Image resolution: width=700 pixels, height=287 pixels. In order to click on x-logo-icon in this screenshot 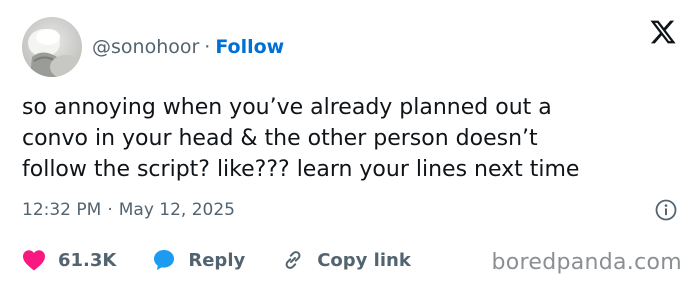, I will do `click(663, 32)`.